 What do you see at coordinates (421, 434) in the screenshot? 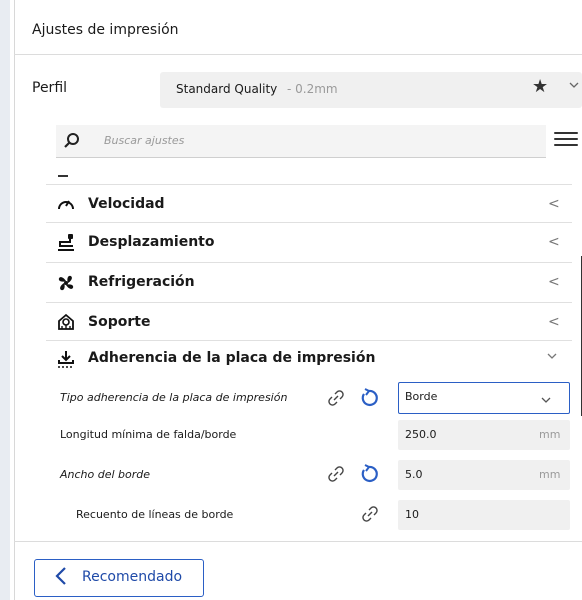
I see `min-skirt-length-value: 250.0` at bounding box center [421, 434].